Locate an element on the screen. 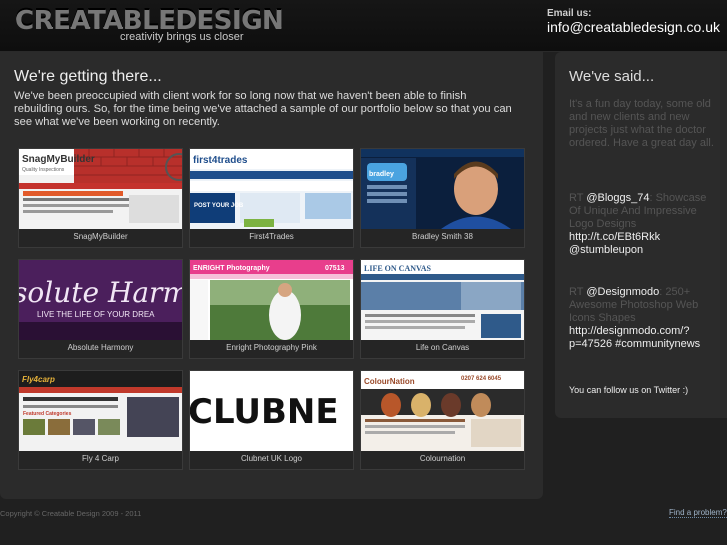 Image resolution: width=727 pixels, height=545 pixels. portfolio-caption: SnagMyBuilder is located at coordinates (100, 236).